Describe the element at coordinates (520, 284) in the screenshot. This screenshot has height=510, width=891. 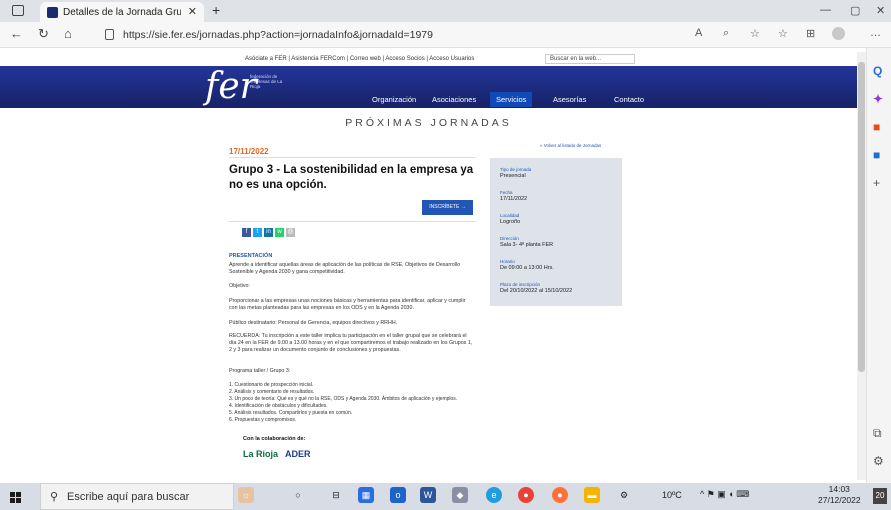
I see `info-label: Plazo de inscripción` at that location.